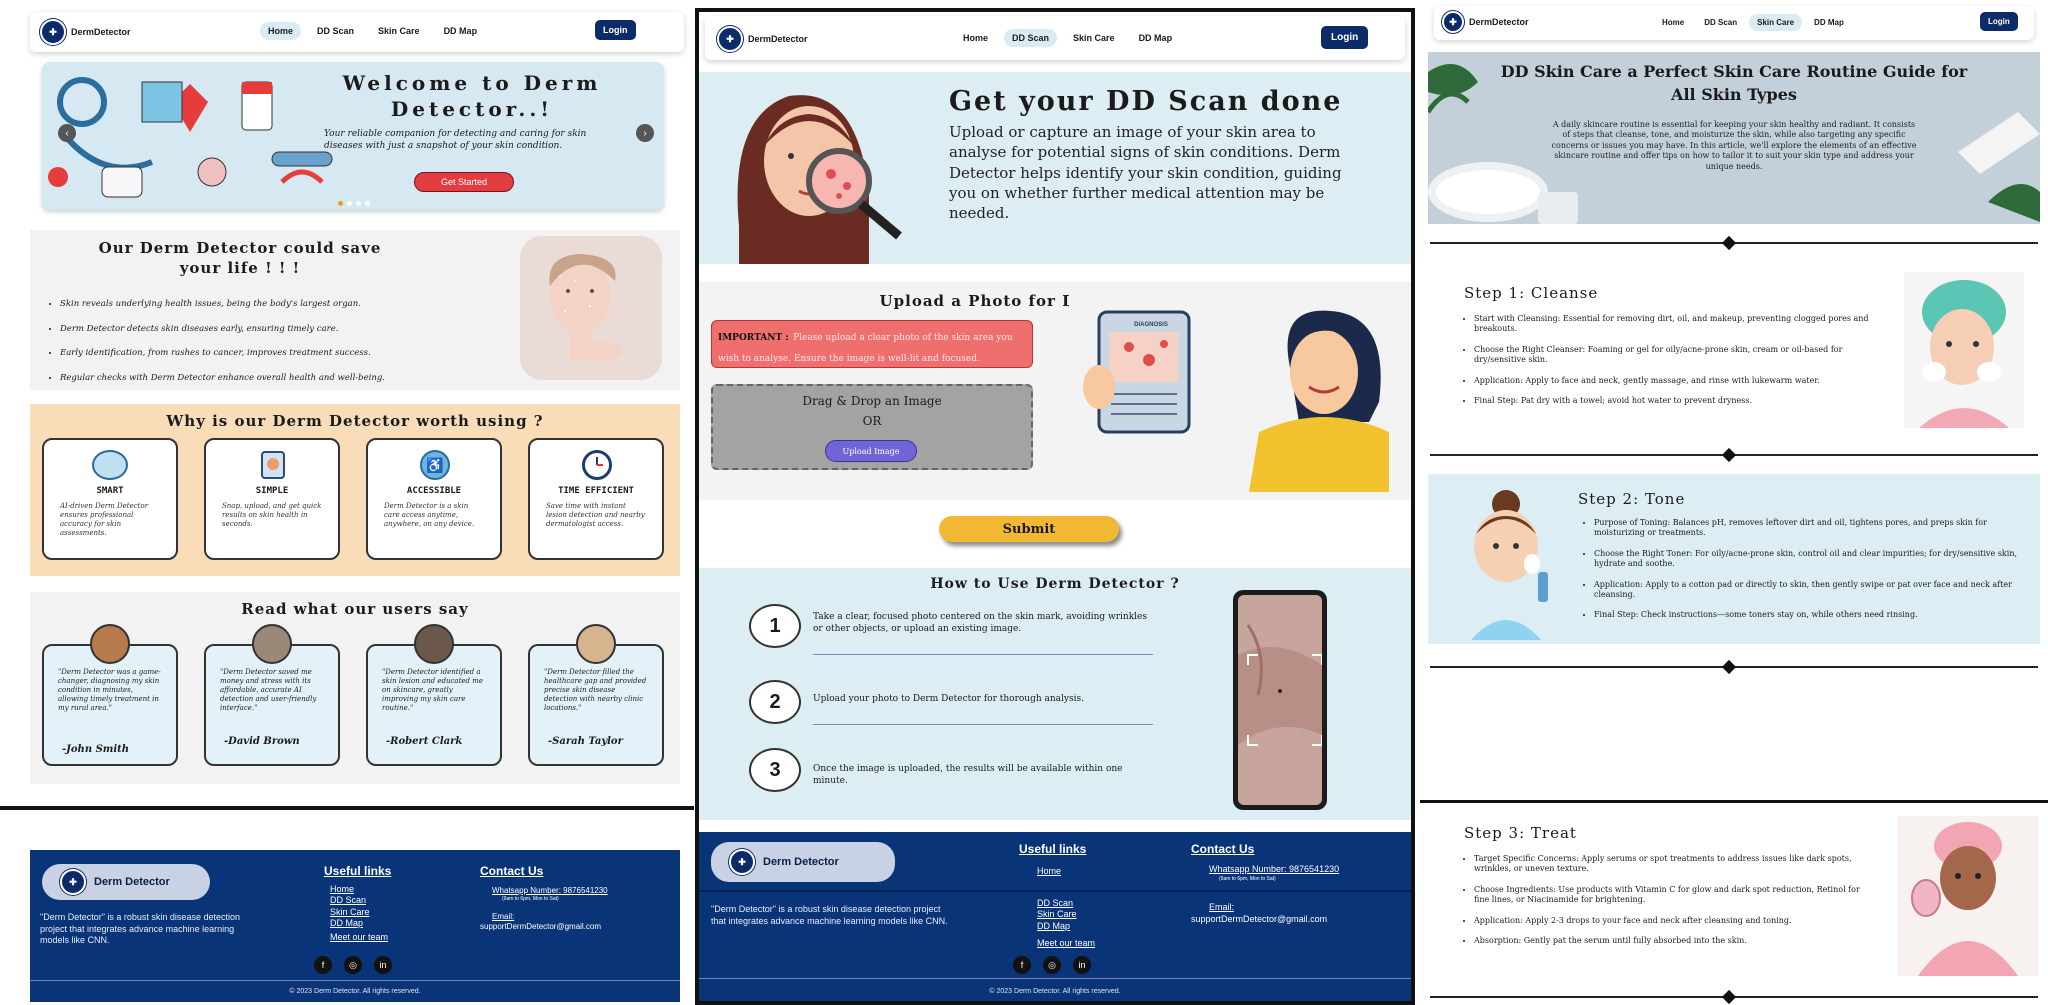 This screenshot has height=1005, width=2048. I want to click on carousel-prev-button: ‹, so click(67, 133).